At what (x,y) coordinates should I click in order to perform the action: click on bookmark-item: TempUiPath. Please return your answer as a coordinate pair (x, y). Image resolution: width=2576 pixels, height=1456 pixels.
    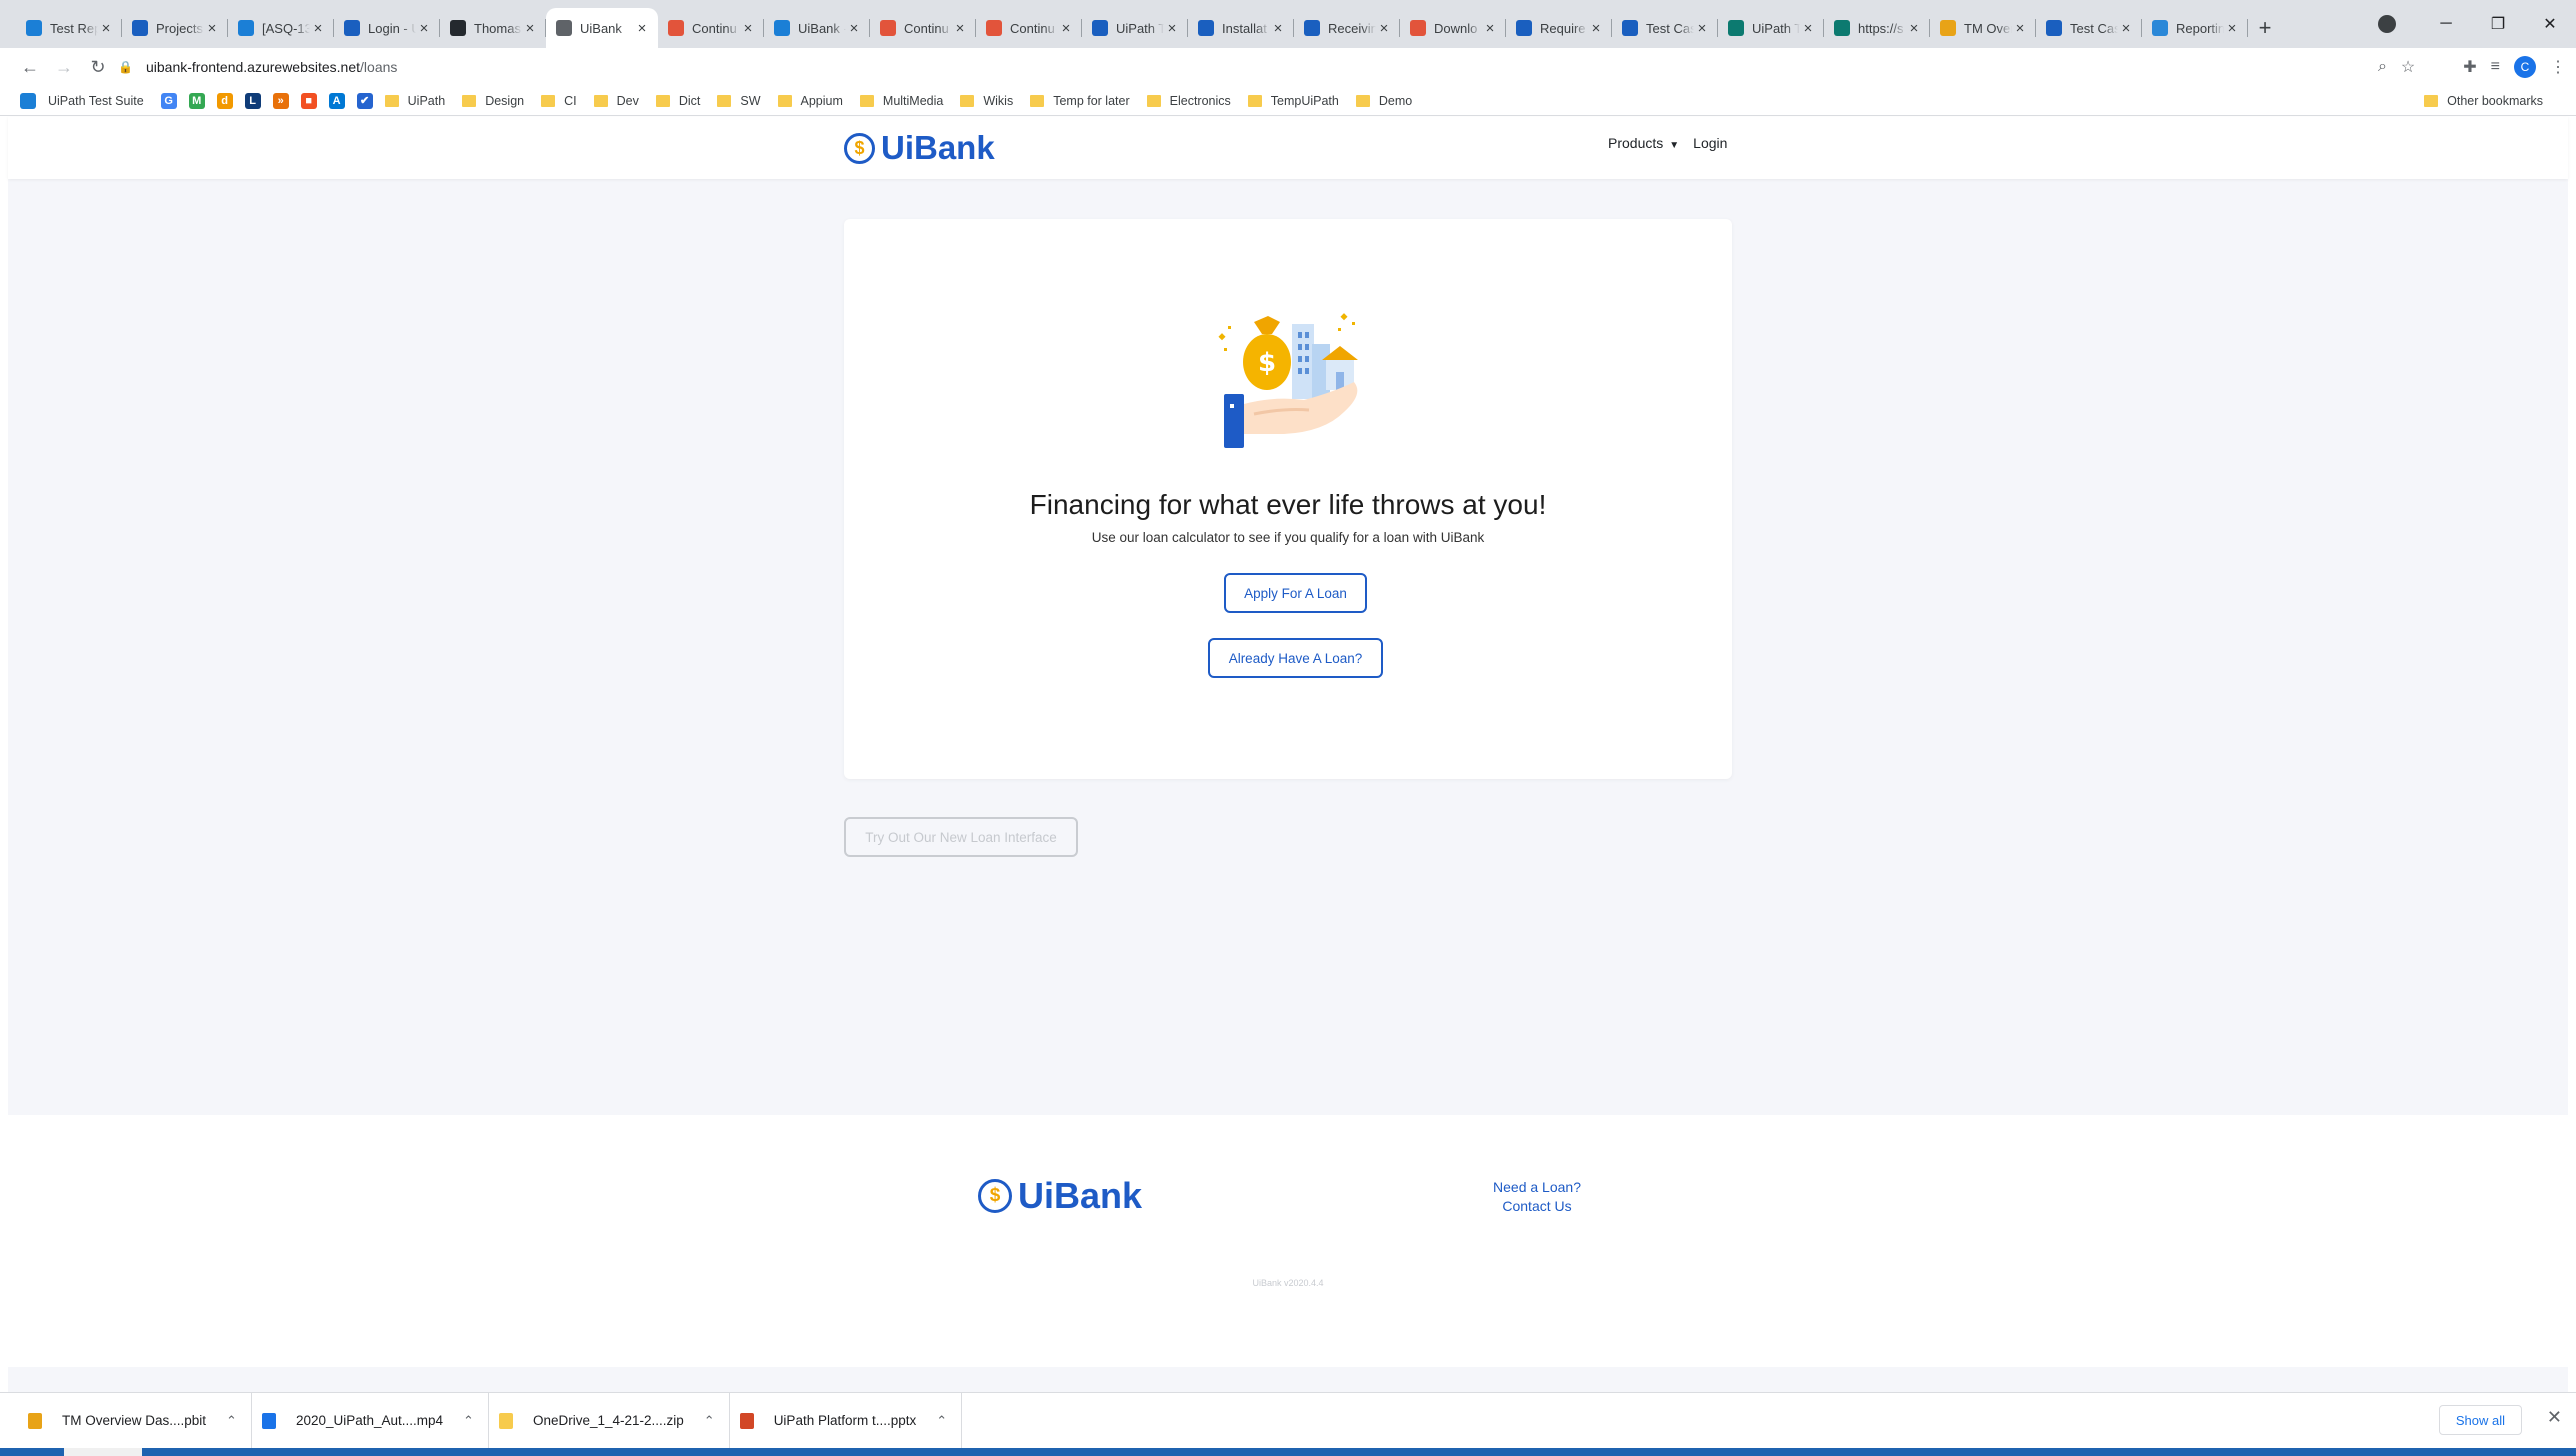
    Looking at the image, I should click on (1293, 101).